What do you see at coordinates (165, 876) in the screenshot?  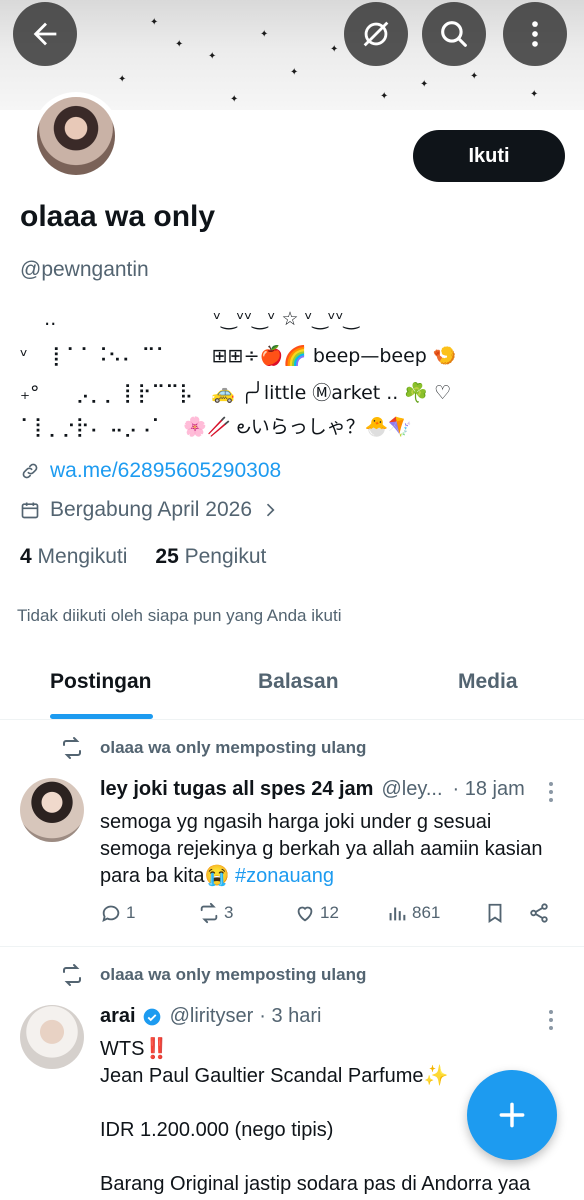 I see `post-text-segment: para ba kita😭` at bounding box center [165, 876].